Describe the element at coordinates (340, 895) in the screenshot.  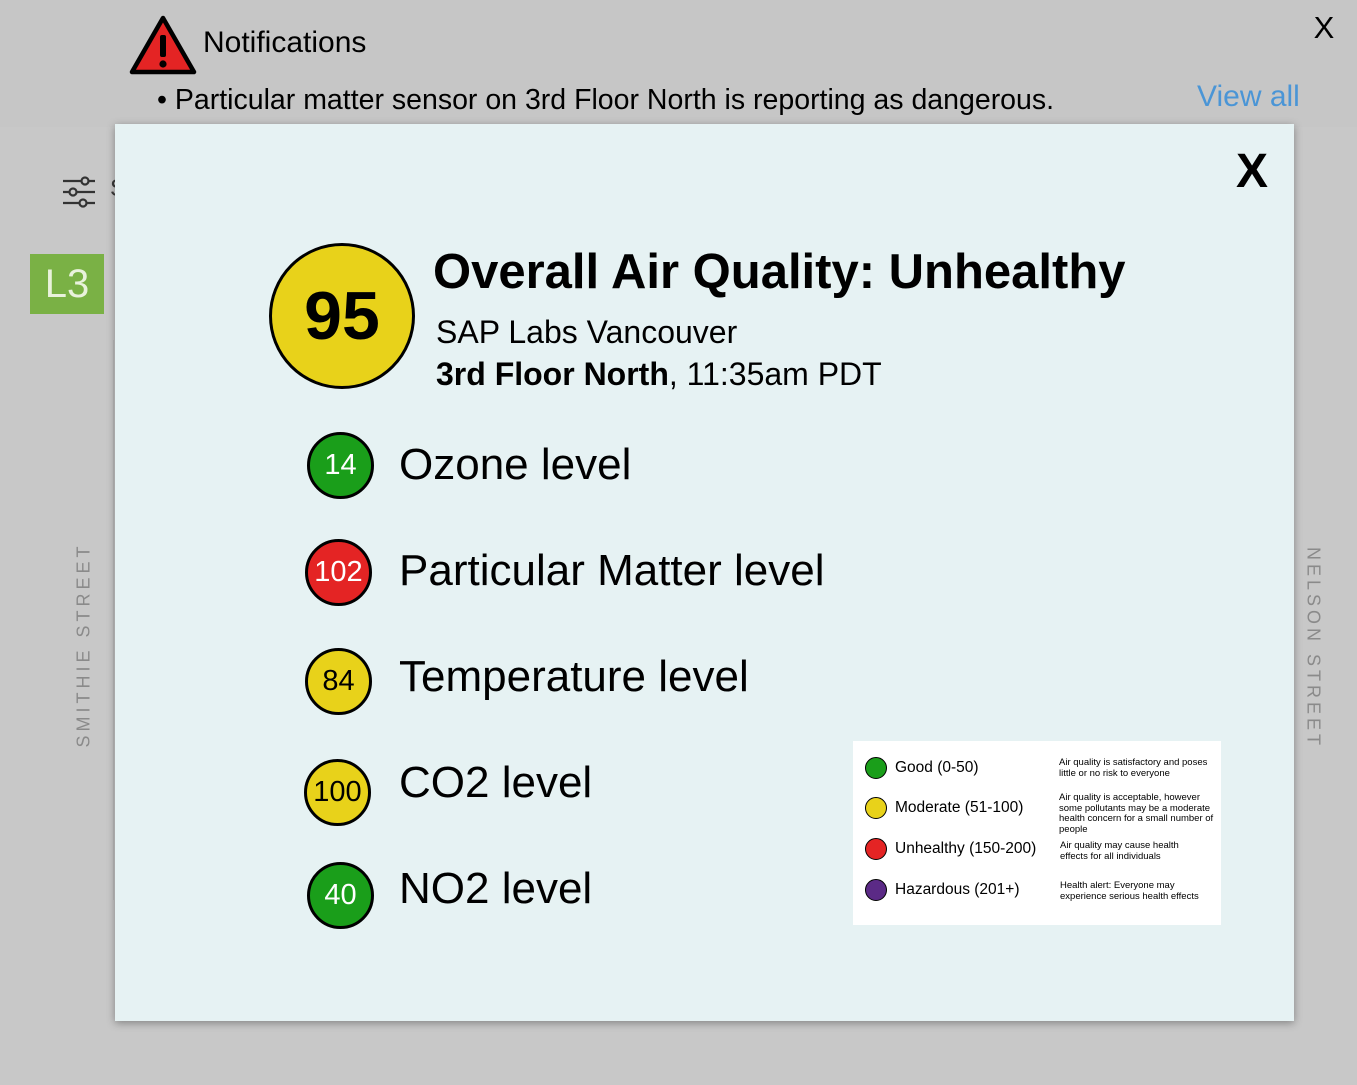
I see `no2-badge: 40` at that location.